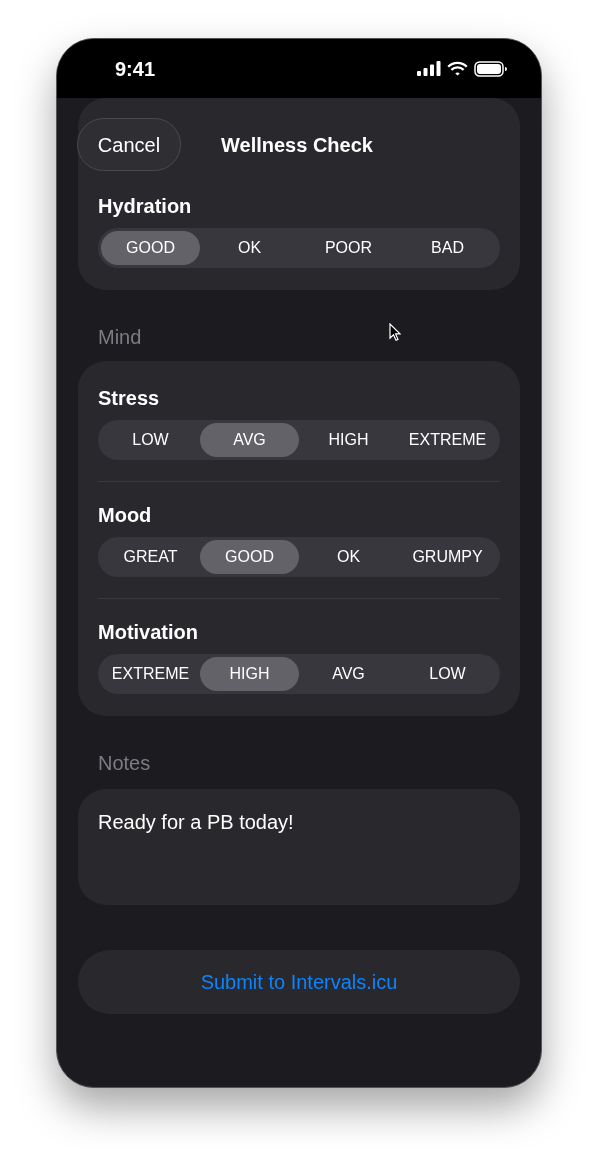 This screenshot has width=598, height=1162. I want to click on status-time: 9:41, so click(135, 69).